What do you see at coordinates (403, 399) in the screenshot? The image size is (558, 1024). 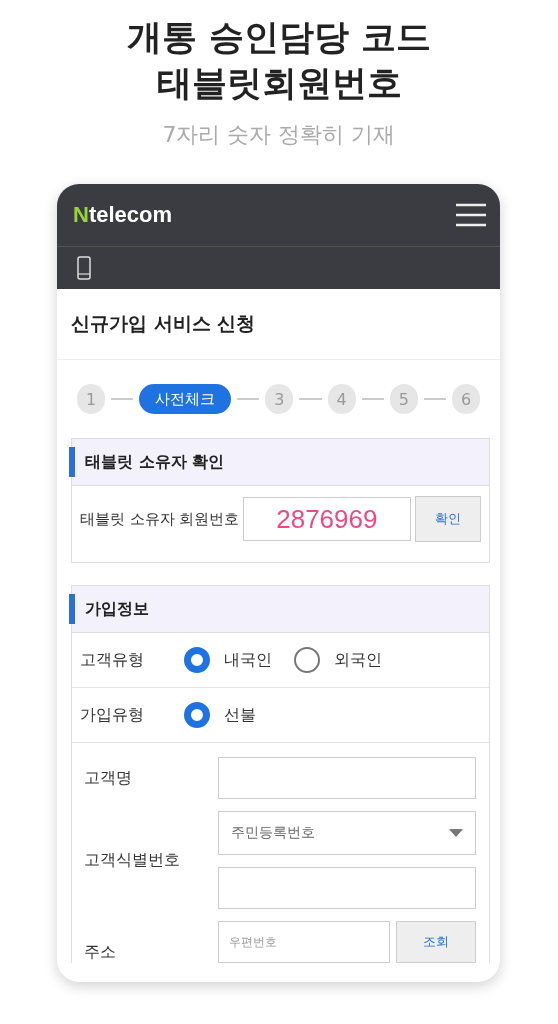 I see `step-indicator: 5` at bounding box center [403, 399].